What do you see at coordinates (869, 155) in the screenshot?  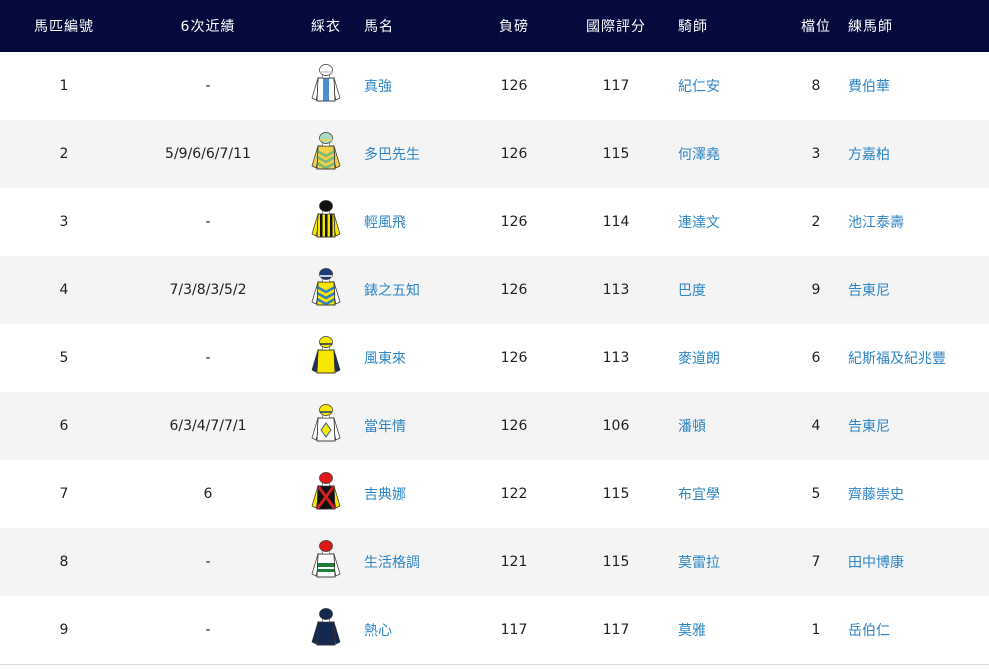 I see `trainer-link: 方嘉柏` at bounding box center [869, 155].